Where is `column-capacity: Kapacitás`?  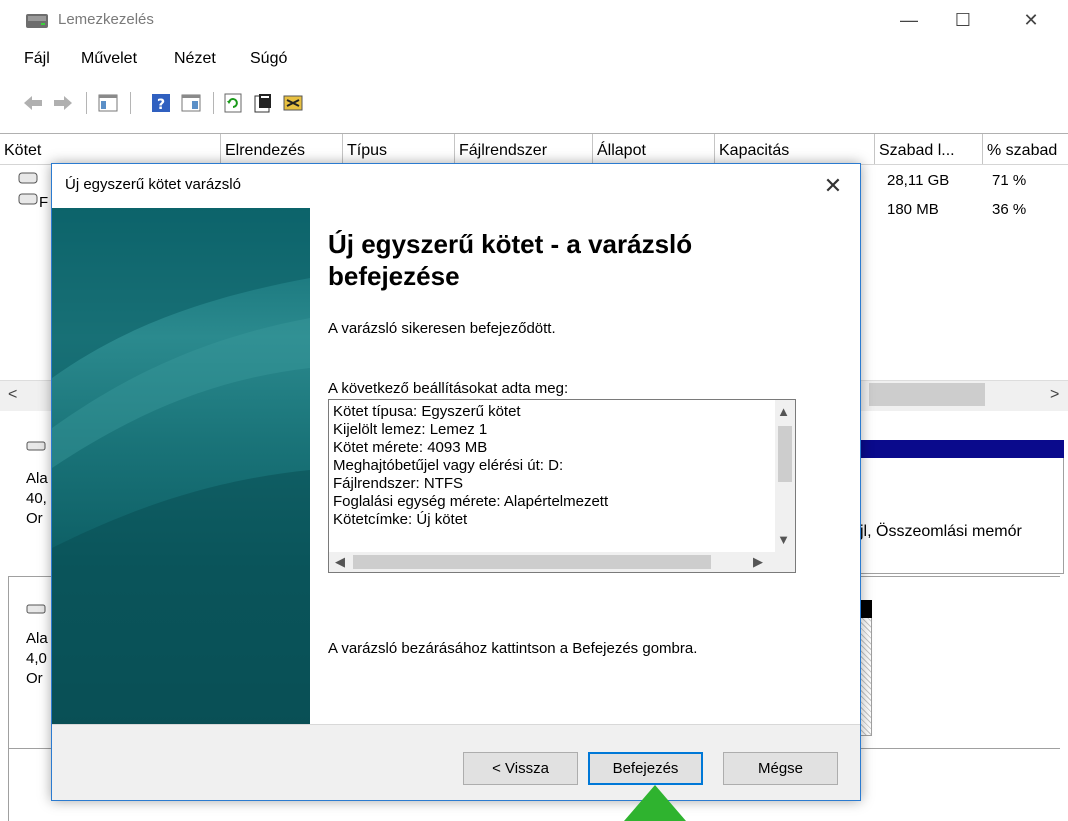 column-capacity: Kapacitás is located at coordinates (795, 149).